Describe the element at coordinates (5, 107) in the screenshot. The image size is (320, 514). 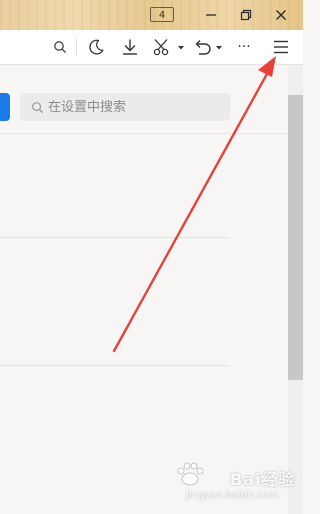
I see `primary-action-button` at that location.